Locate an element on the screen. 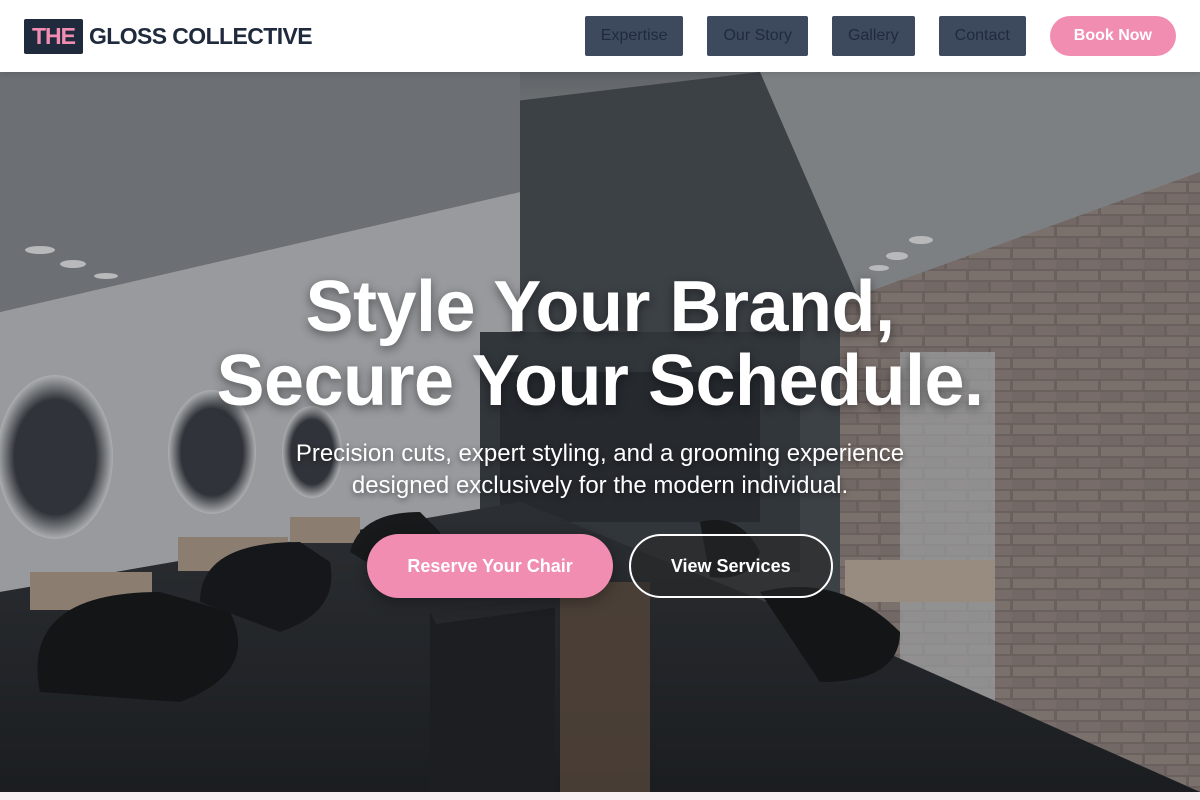 This screenshot has width=1200, height=800. page-bottom-strip is located at coordinates (600, 796).